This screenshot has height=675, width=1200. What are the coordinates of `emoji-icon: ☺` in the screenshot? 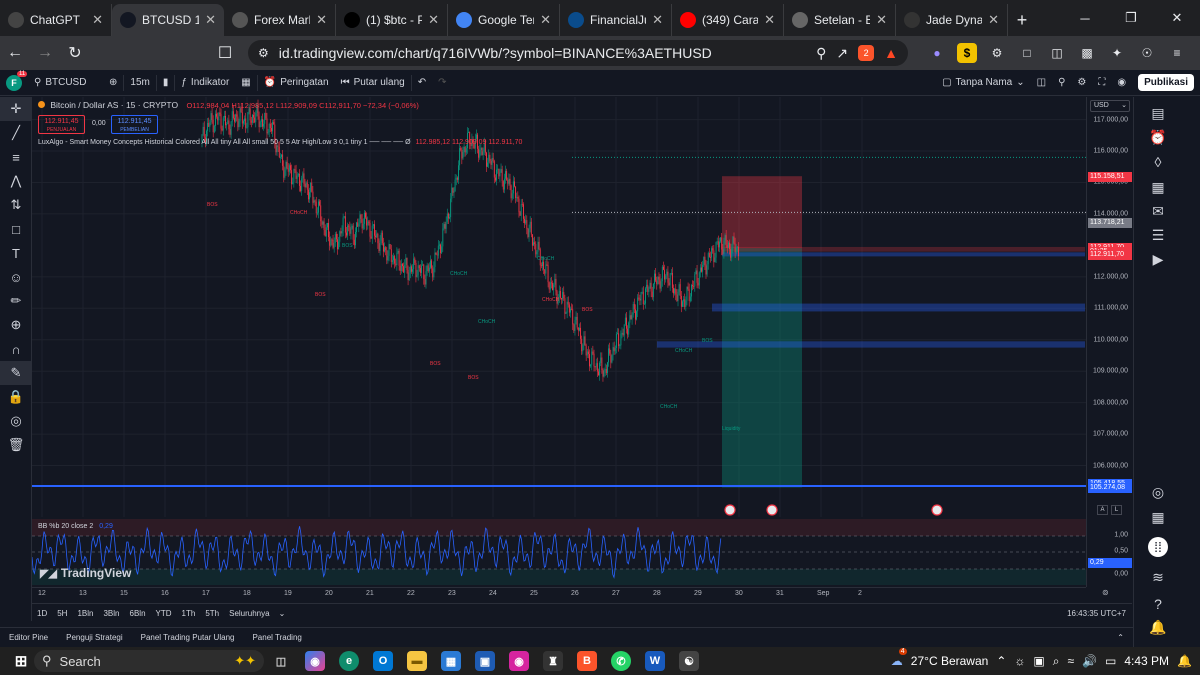 It's located at (16, 277).